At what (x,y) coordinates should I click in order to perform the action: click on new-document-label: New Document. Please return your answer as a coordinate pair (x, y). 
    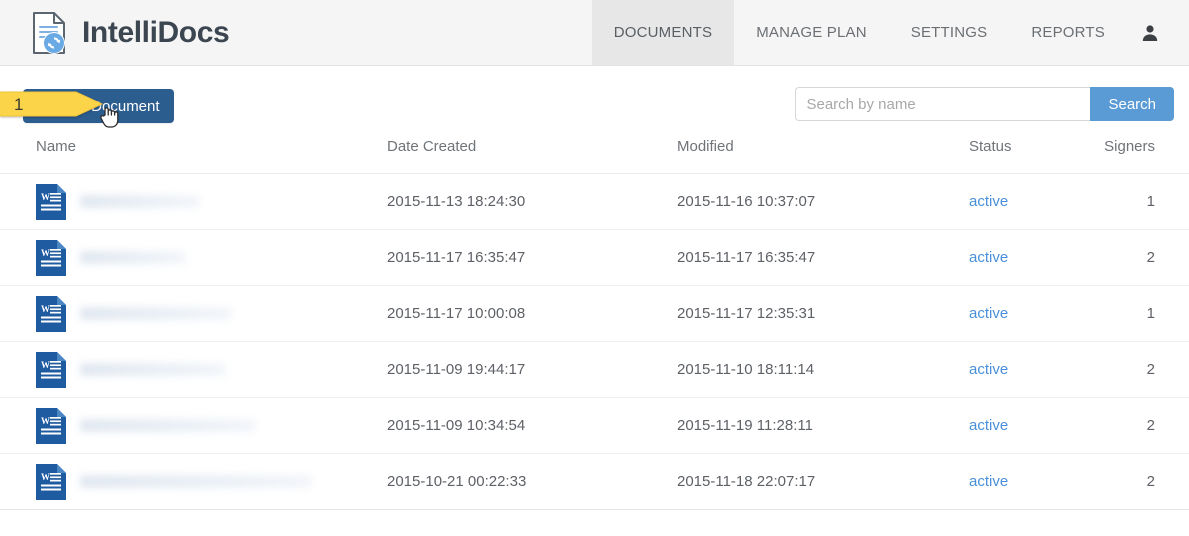
    Looking at the image, I should click on (108, 106).